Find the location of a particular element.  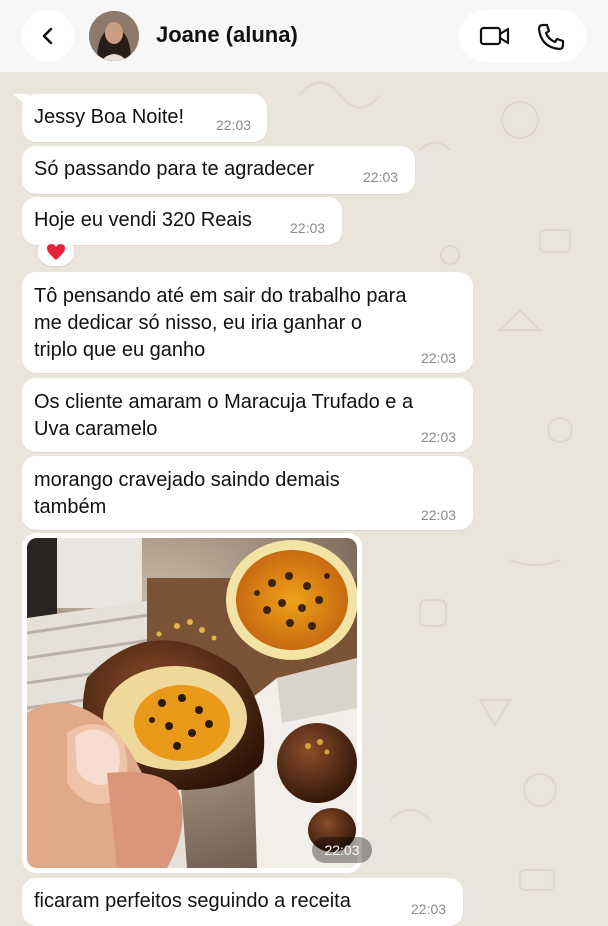

heart-icon is located at coordinates (56, 252).